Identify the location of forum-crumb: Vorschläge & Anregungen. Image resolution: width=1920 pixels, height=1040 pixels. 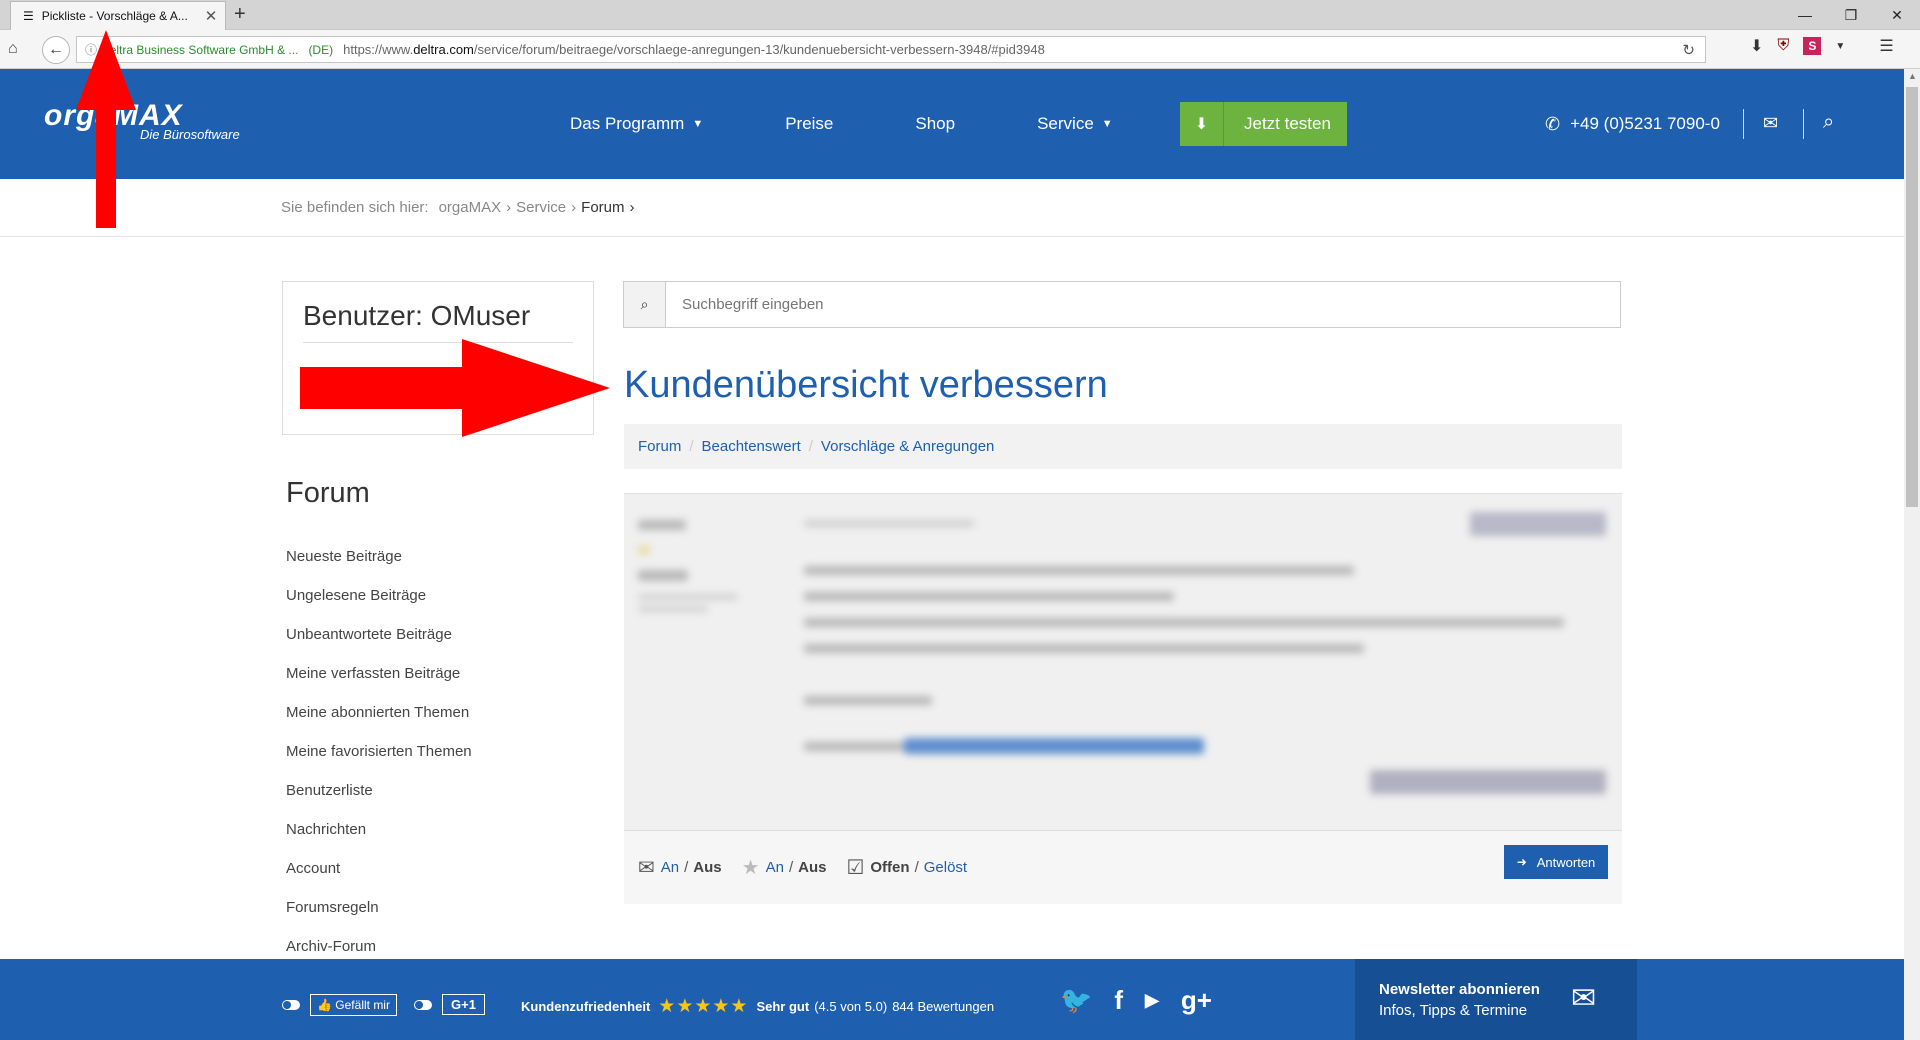
(907, 446).